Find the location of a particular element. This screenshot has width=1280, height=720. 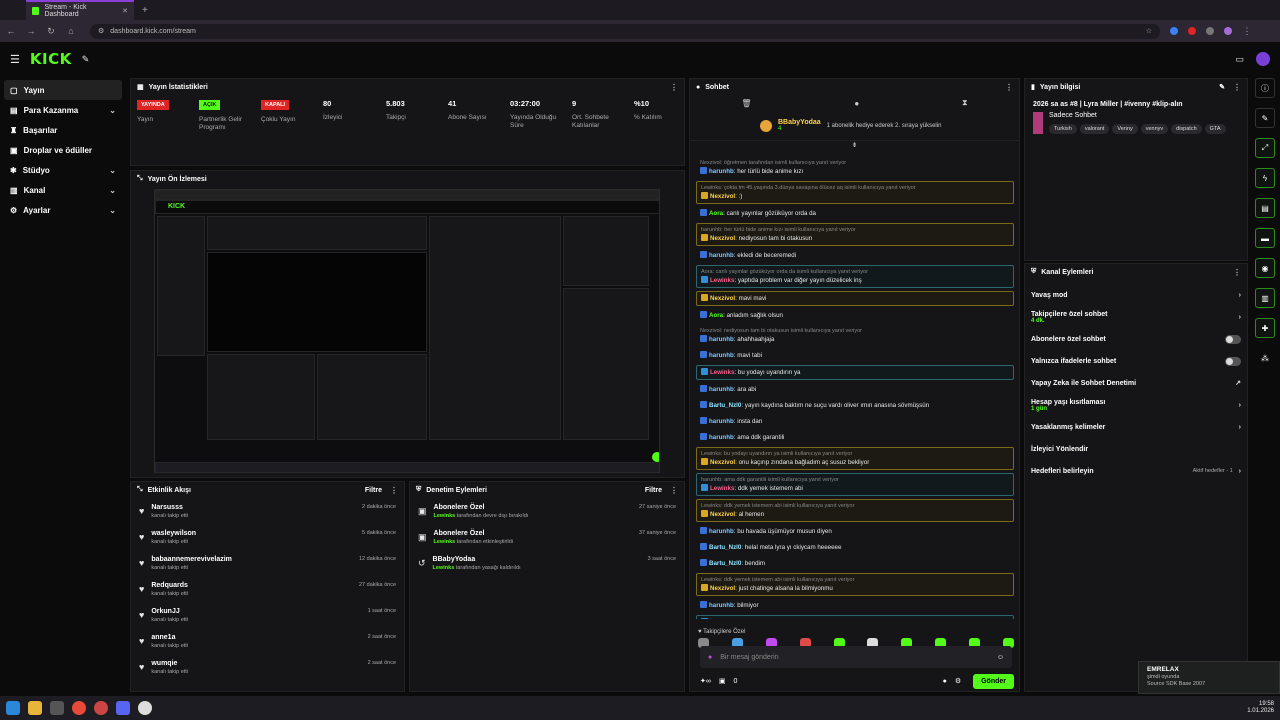

sidebar-item-ayarlar: ⚙ Ayarlar ⌄ is located at coordinates (63, 210).